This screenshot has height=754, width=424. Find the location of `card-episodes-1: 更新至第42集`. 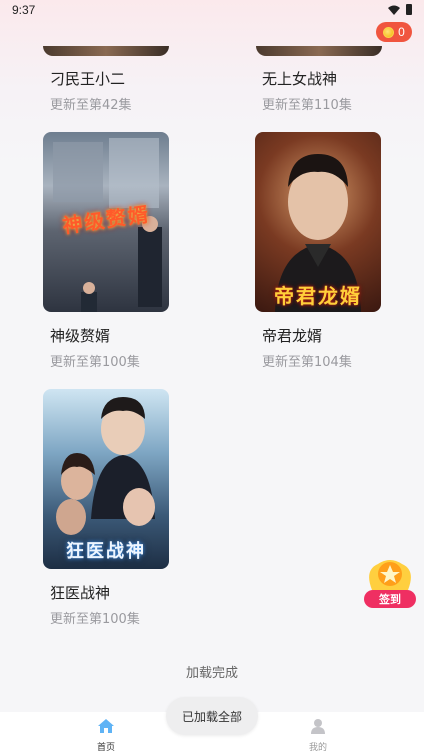

card-episodes-1: 更新至第42集 is located at coordinates (91, 105).